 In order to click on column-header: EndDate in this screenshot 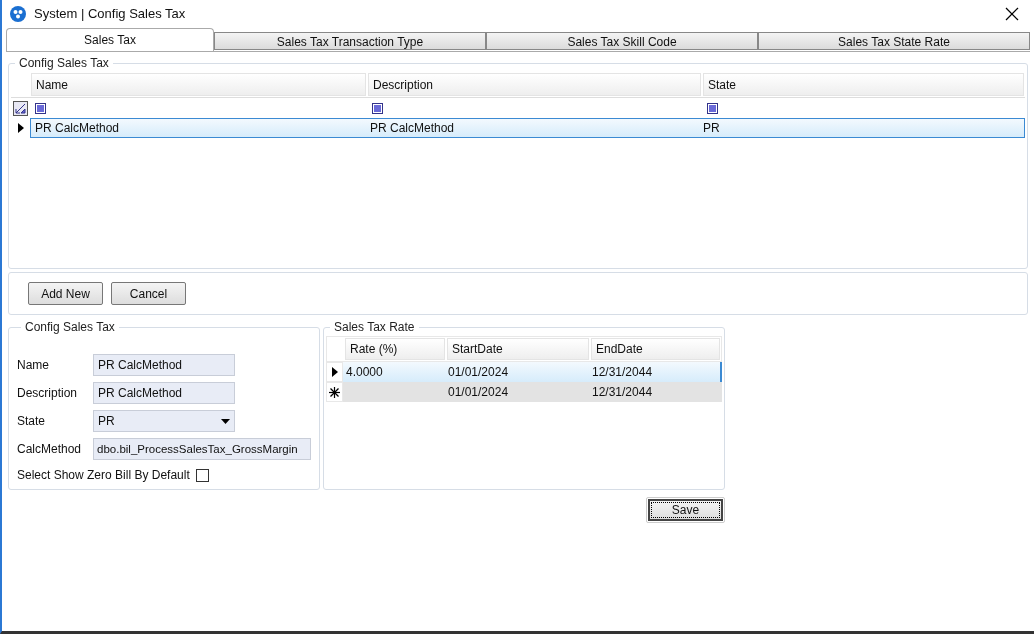, I will do `click(655, 349)`.